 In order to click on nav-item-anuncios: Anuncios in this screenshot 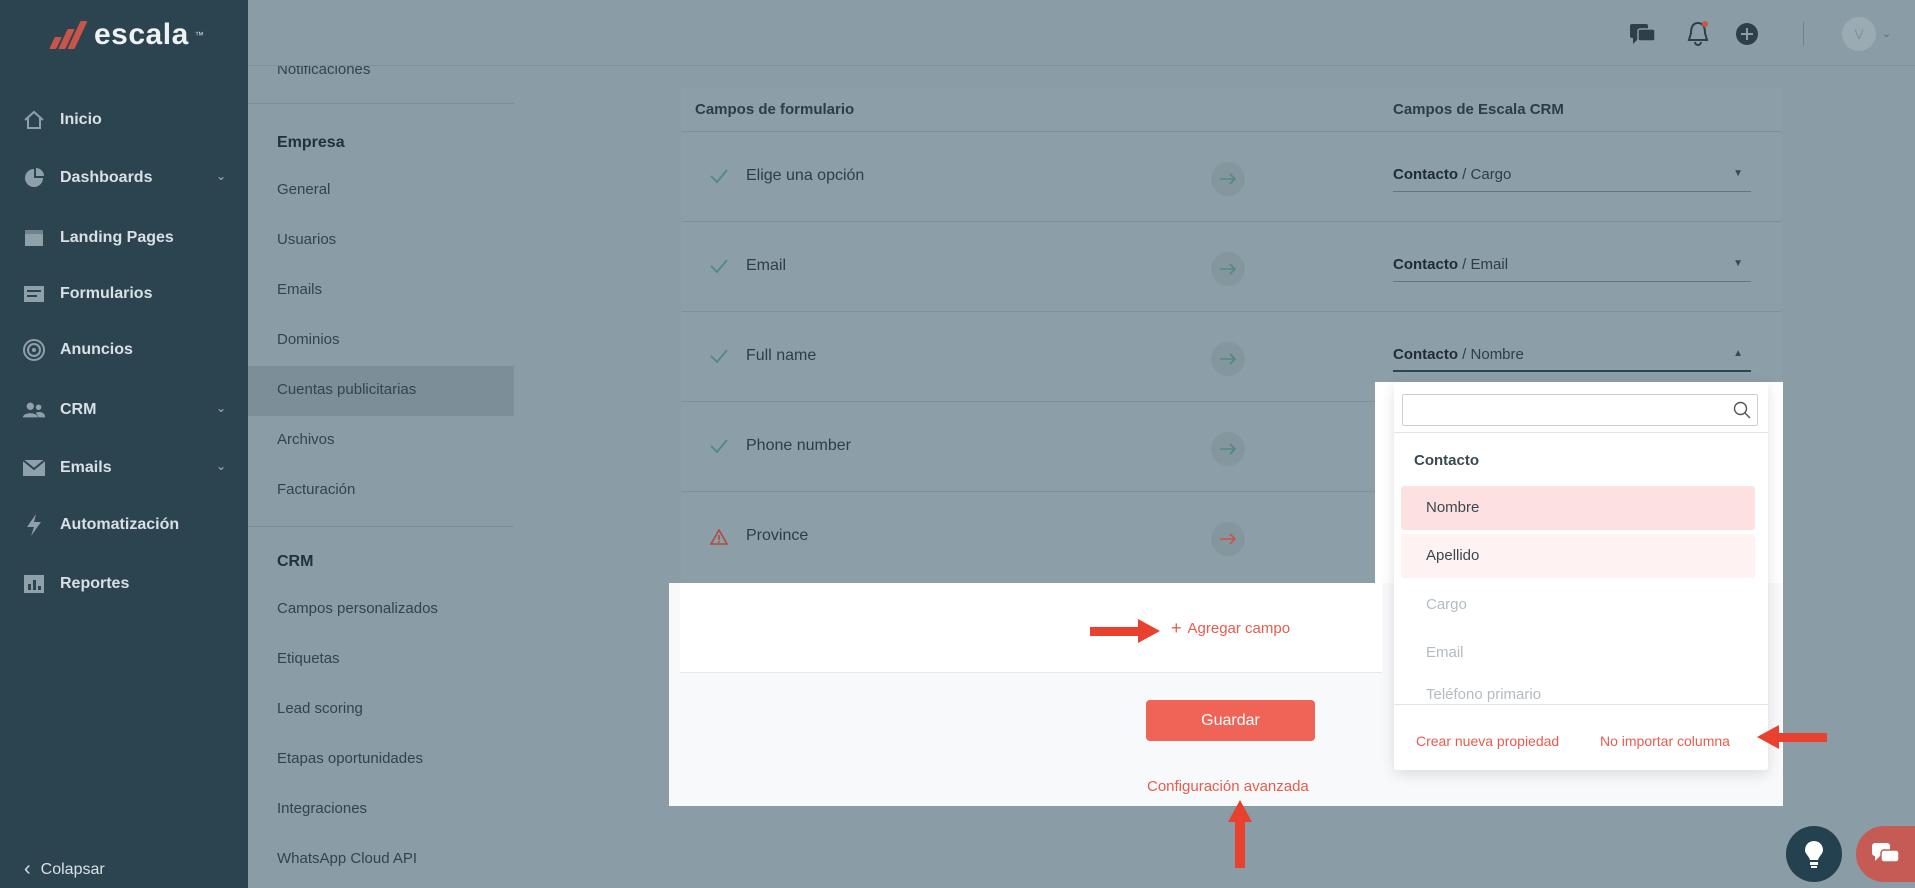, I will do `click(124, 350)`.